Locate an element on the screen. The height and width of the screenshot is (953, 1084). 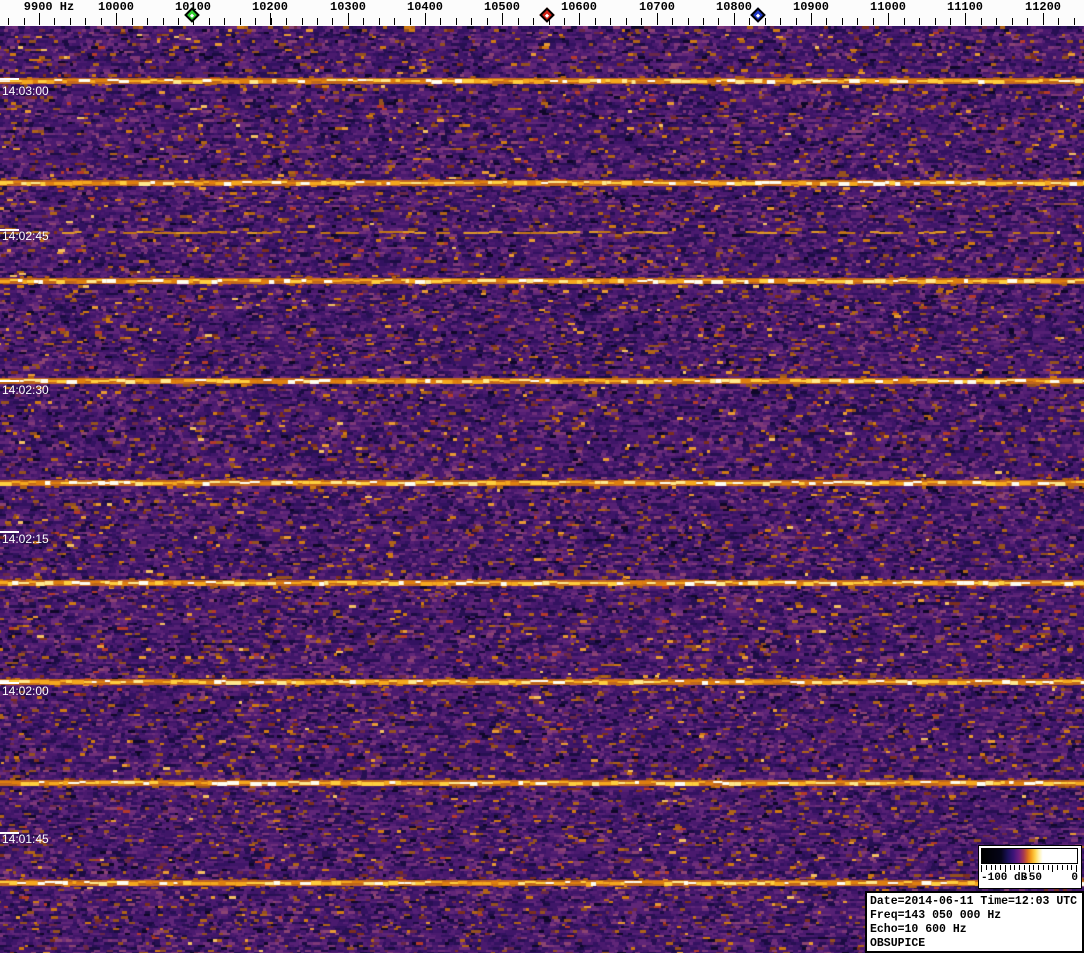
time-label: 14:02:00 is located at coordinates (25, 691).